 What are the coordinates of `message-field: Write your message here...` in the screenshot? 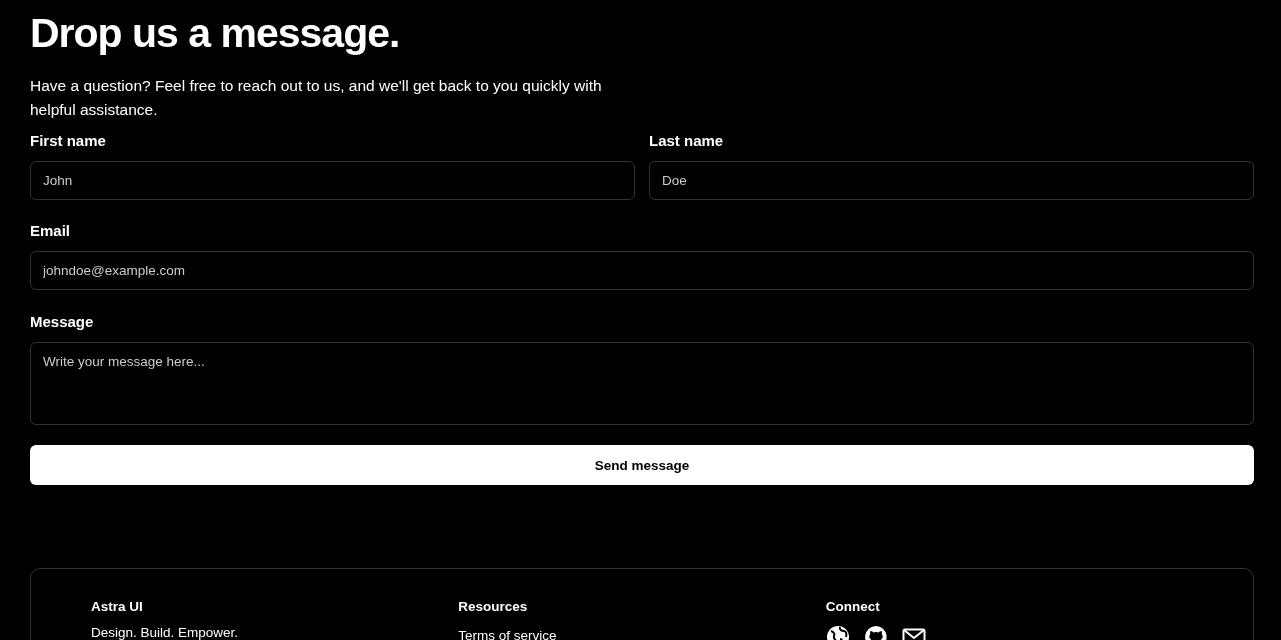 It's located at (642, 383).